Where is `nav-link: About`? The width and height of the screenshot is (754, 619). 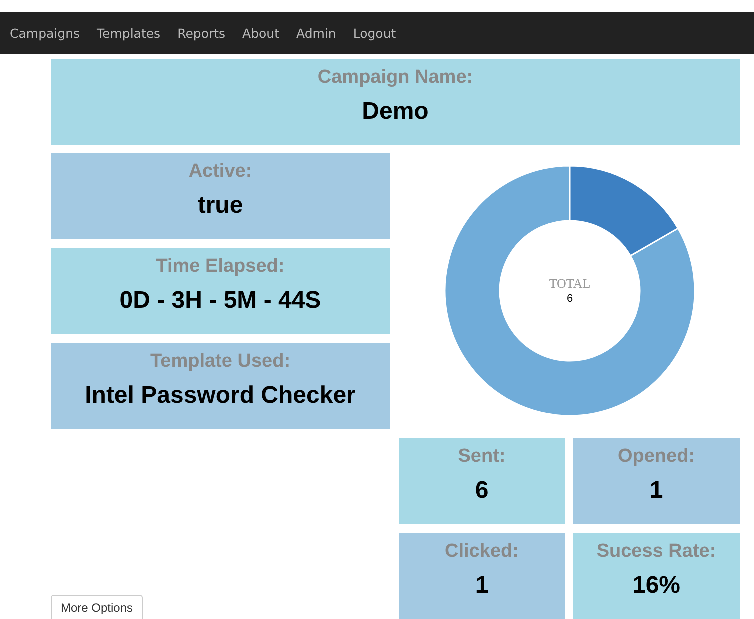
nav-link: About is located at coordinates (261, 33).